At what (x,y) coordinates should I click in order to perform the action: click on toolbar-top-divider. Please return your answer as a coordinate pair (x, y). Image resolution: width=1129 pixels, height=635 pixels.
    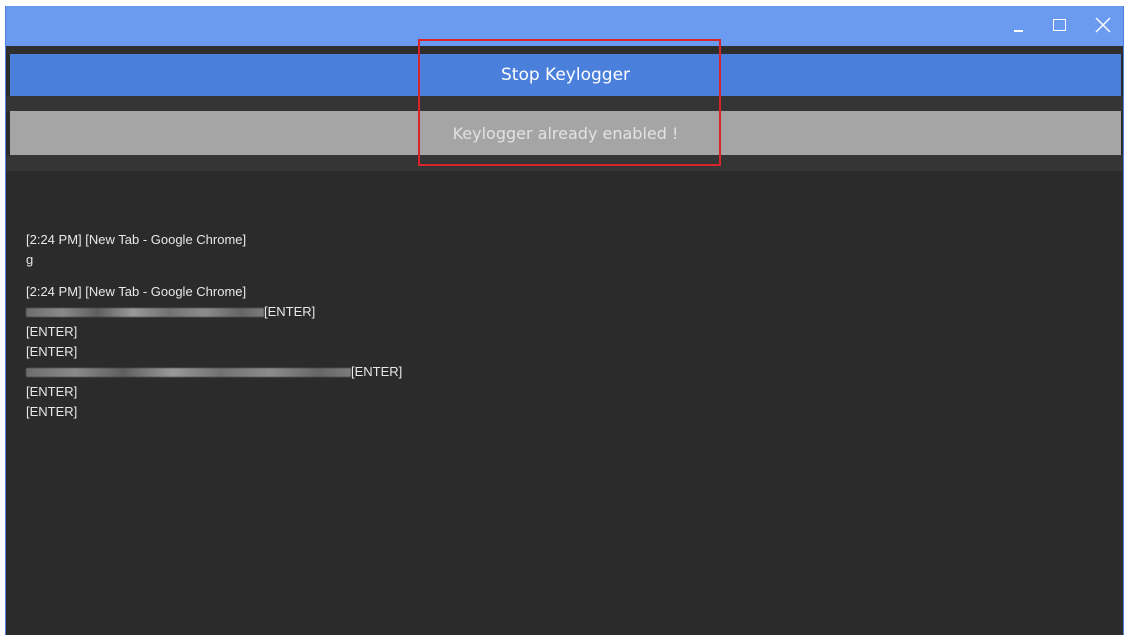
    Looking at the image, I should click on (564, 50).